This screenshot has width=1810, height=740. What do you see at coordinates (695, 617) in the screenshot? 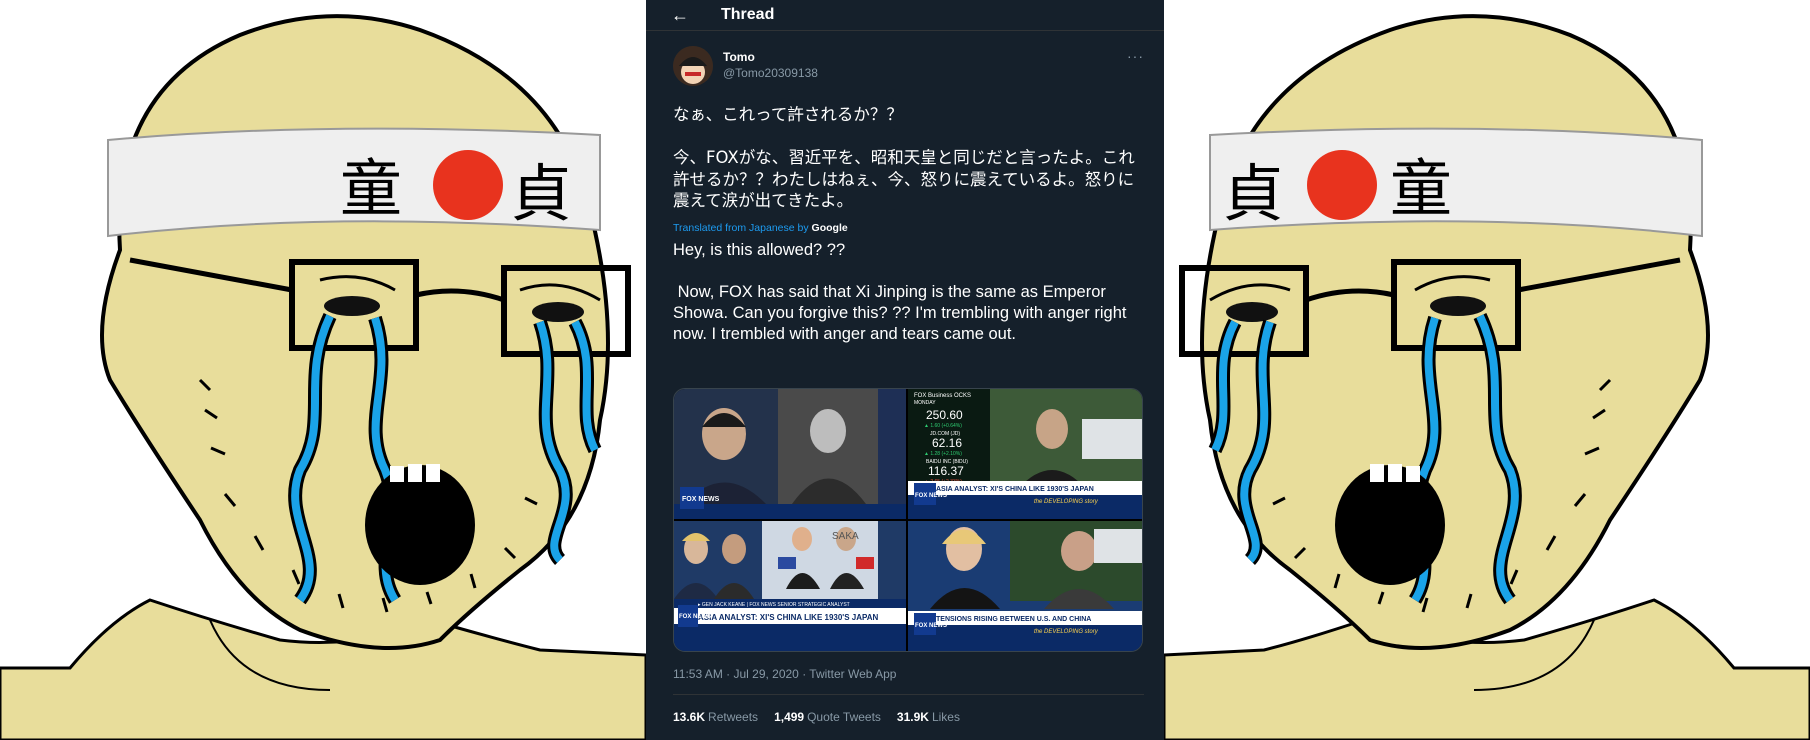
I see `fox-logo-bl: FOX NEWS` at bounding box center [695, 617].